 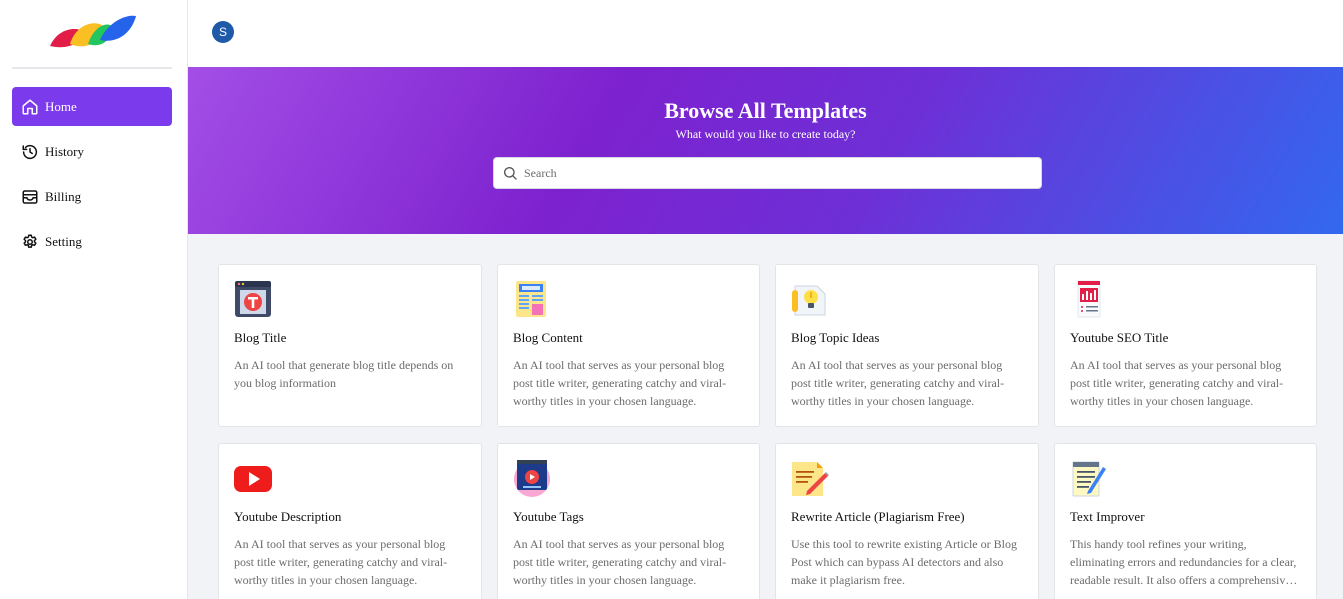 I want to click on seo-report-icon, so click(x=1089, y=299).